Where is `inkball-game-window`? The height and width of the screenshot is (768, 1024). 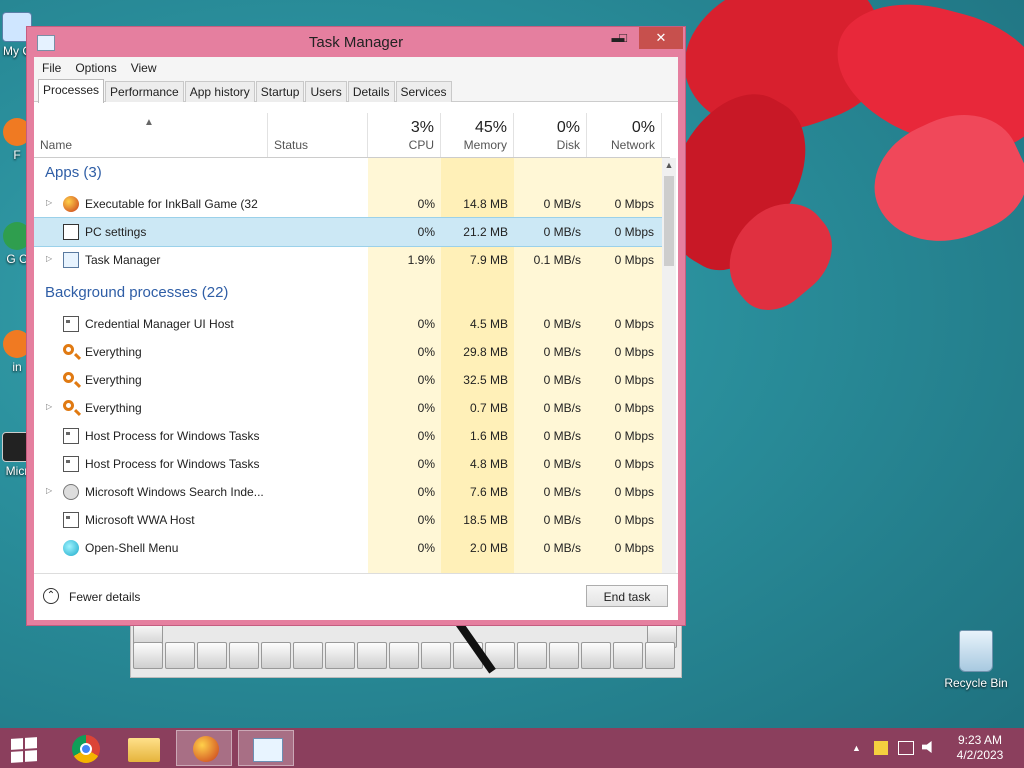 inkball-game-window is located at coordinates (406, 649).